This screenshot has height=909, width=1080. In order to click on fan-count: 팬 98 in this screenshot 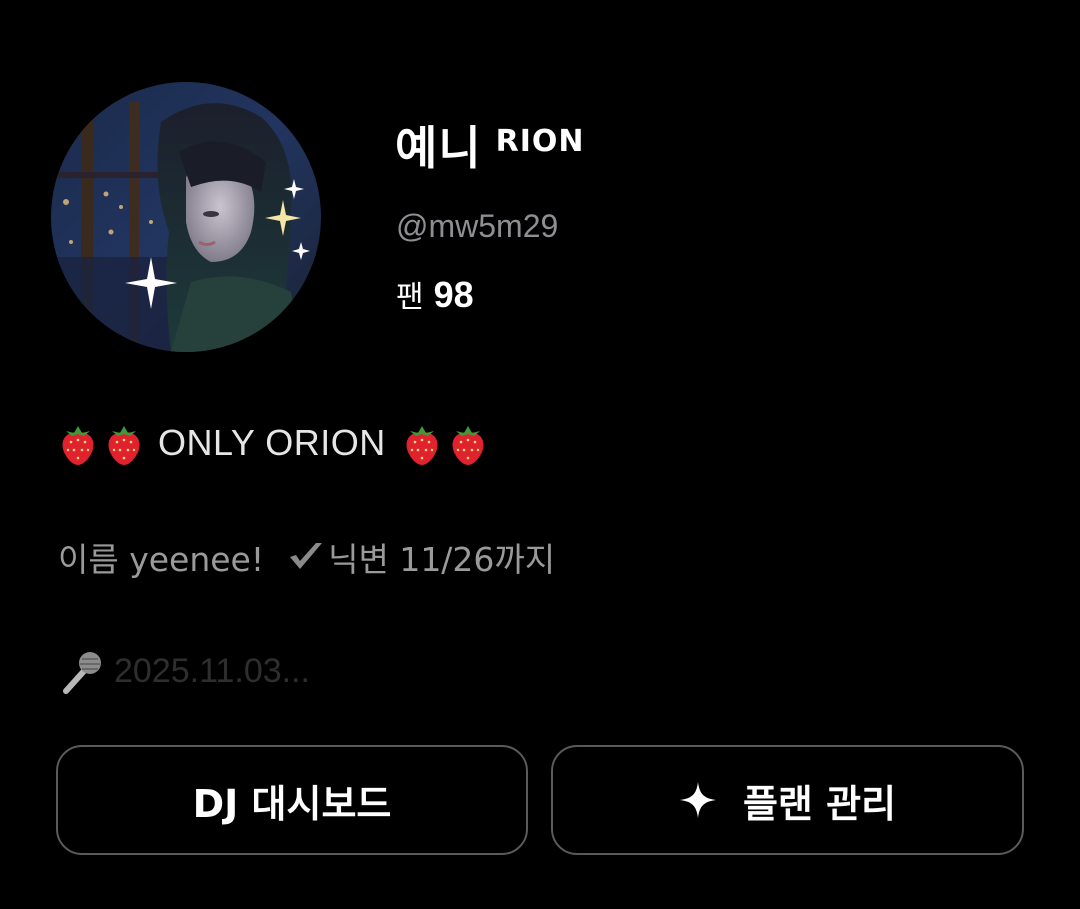, I will do `click(435, 294)`.